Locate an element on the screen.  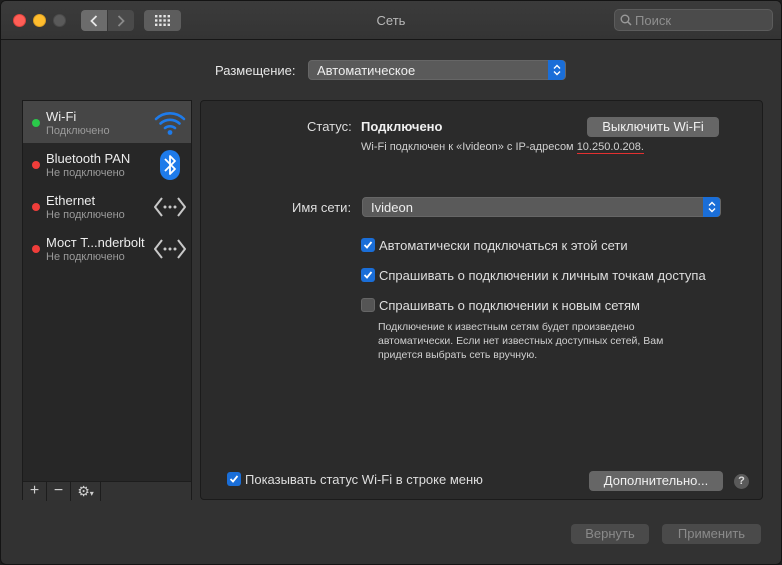
turn-off-wifi-button: Выключить Wi-Fi is located at coordinates (653, 127).